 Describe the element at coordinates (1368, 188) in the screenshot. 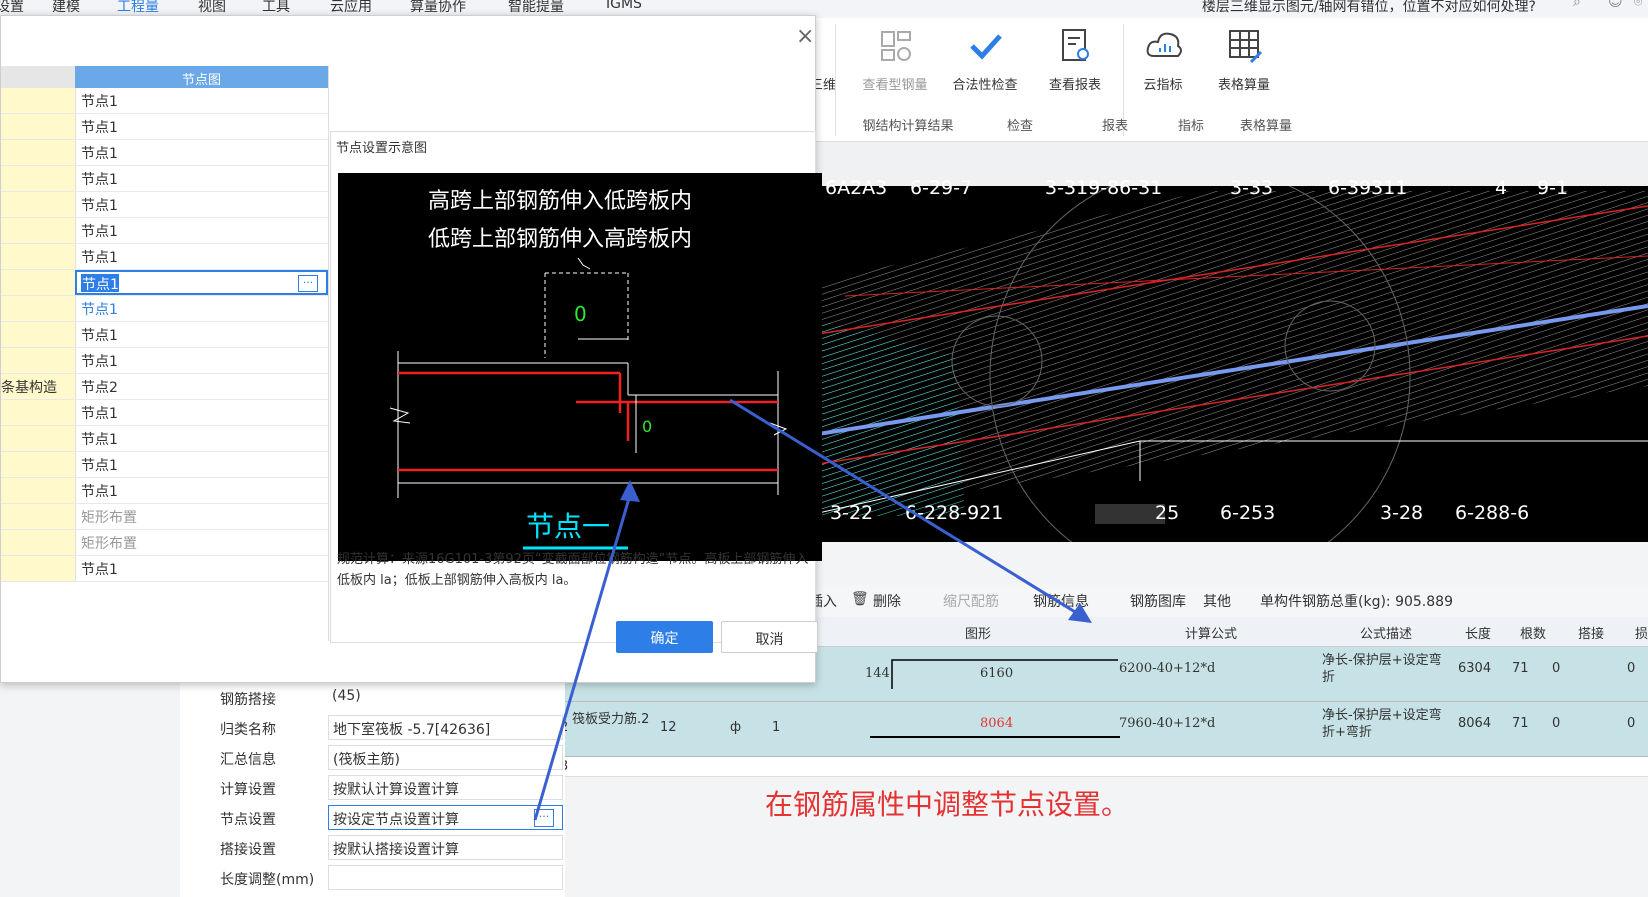

I see `axis-label: 6-39311` at that location.